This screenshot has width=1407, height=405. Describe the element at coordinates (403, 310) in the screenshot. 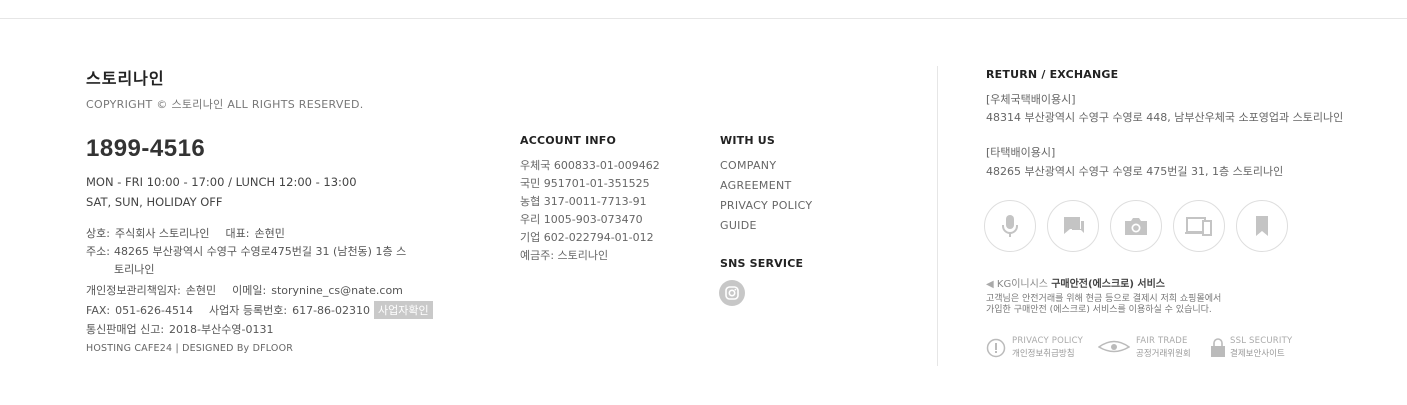

I see `business-check-button: 사업자확인` at that location.